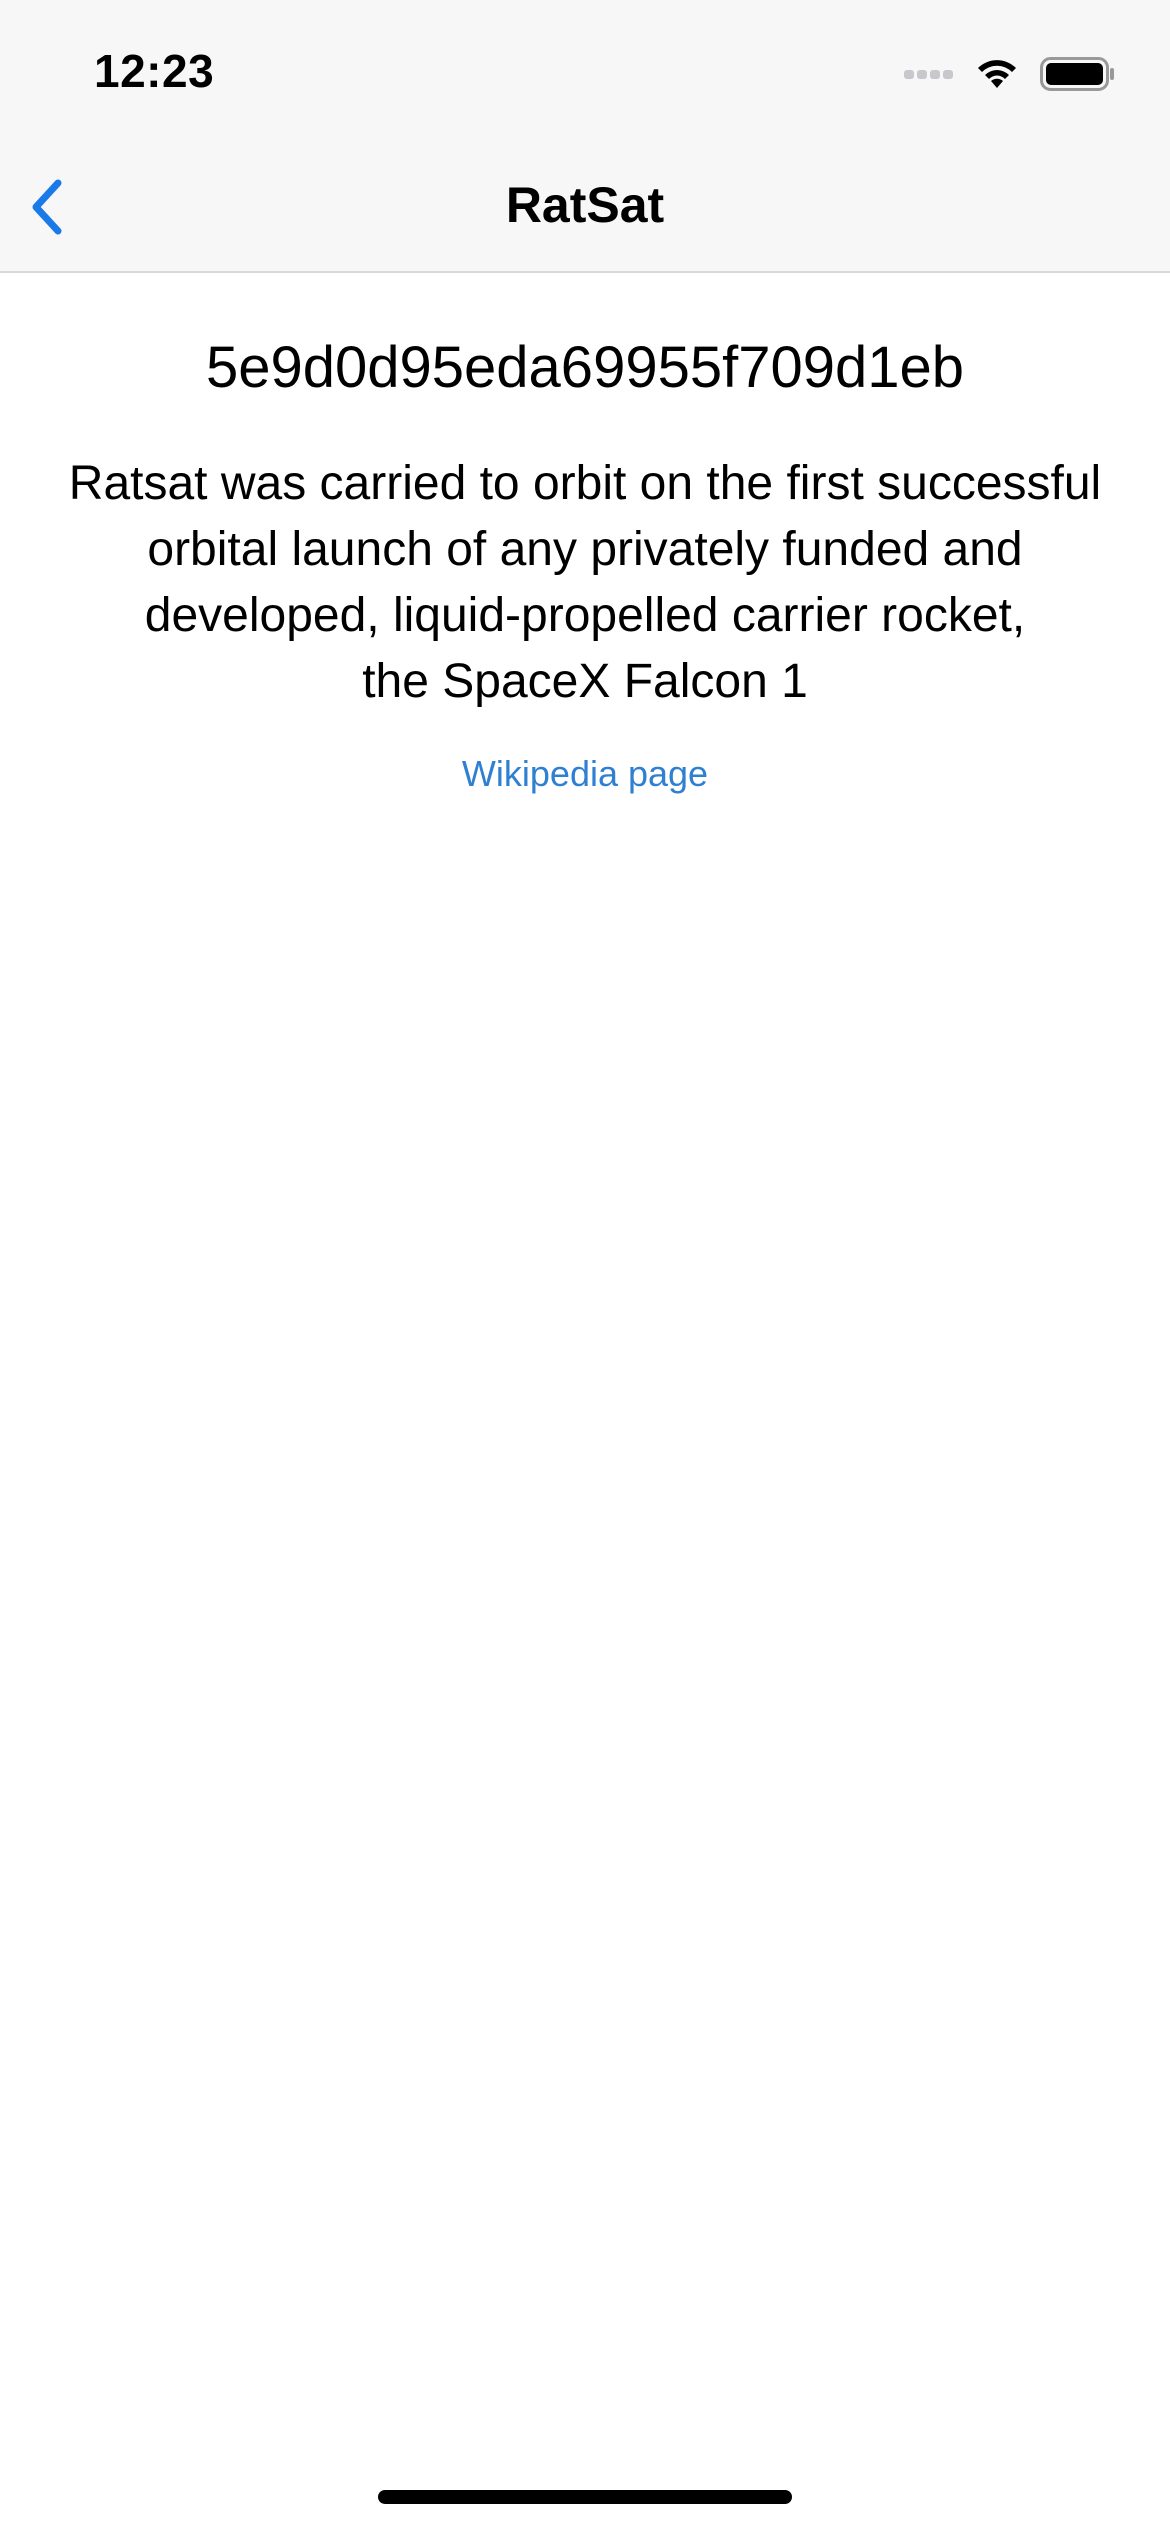 The height and width of the screenshot is (2532, 1170). What do you see at coordinates (1077, 74) in the screenshot?
I see `battery-icon` at bounding box center [1077, 74].